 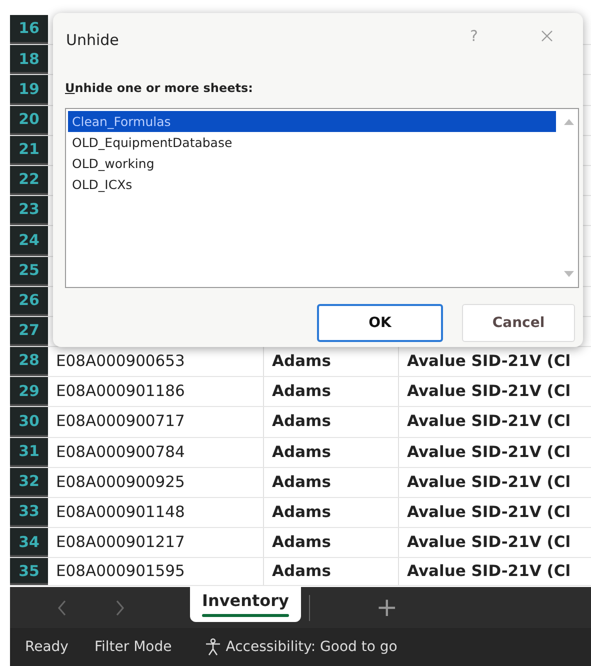 What do you see at coordinates (156, 391) in the screenshot?
I see `table-cell: E08A000901186` at bounding box center [156, 391].